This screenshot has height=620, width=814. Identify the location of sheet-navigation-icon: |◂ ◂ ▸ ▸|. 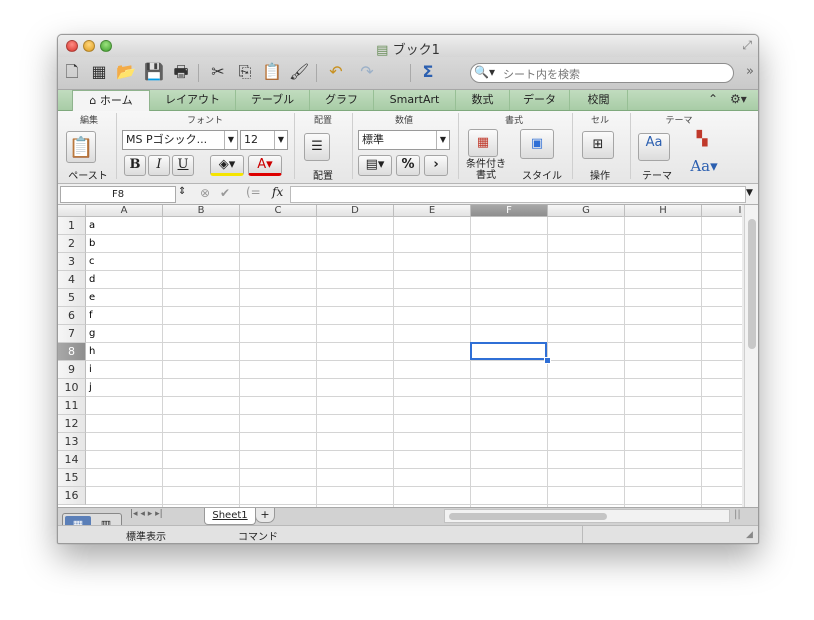
(146, 514).